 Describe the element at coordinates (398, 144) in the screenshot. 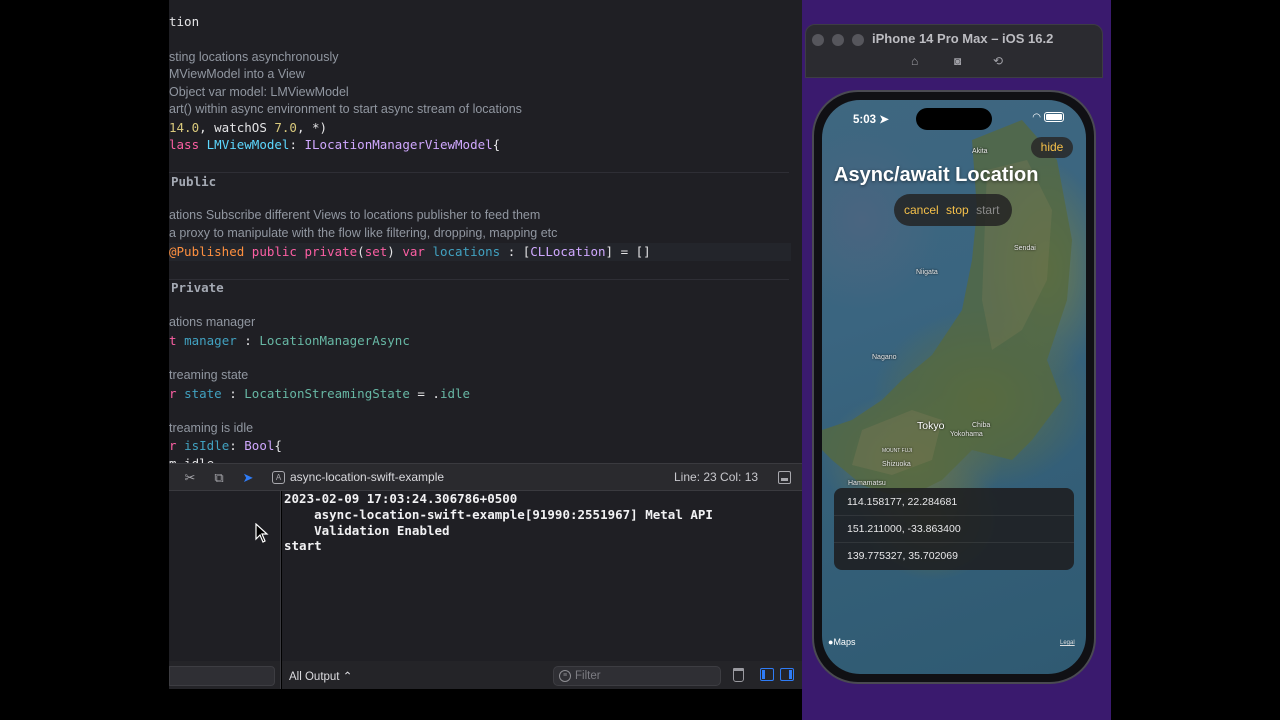

I see `code-token: ILocationManagerViewModel` at that location.